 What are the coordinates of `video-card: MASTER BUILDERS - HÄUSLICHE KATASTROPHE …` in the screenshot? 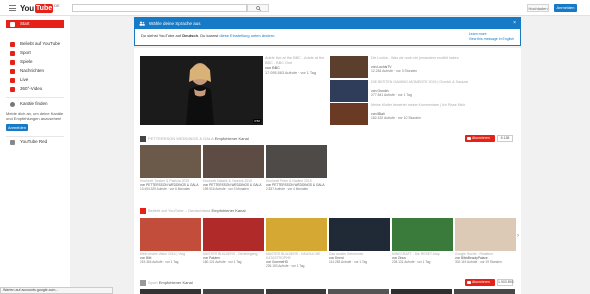 It's located at (296, 243).